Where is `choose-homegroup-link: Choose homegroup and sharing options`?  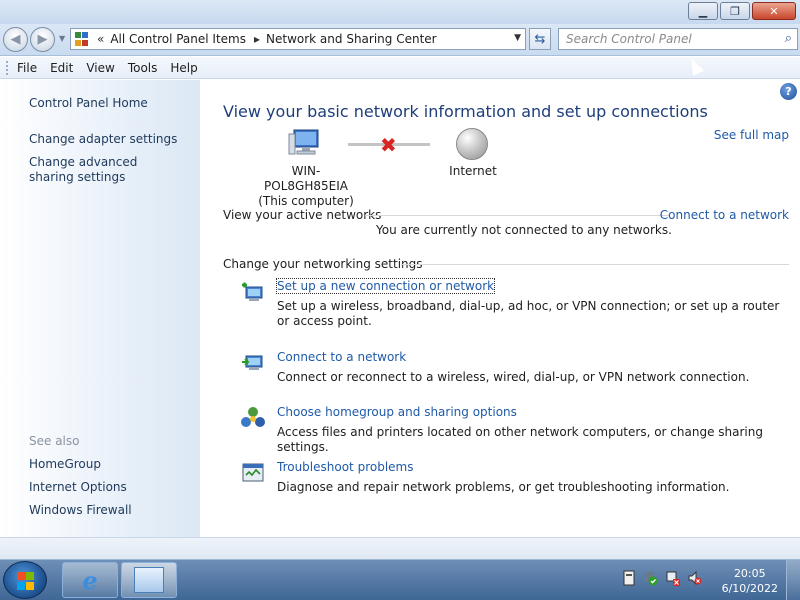 choose-homegroup-link: Choose homegroup and sharing options is located at coordinates (397, 412).